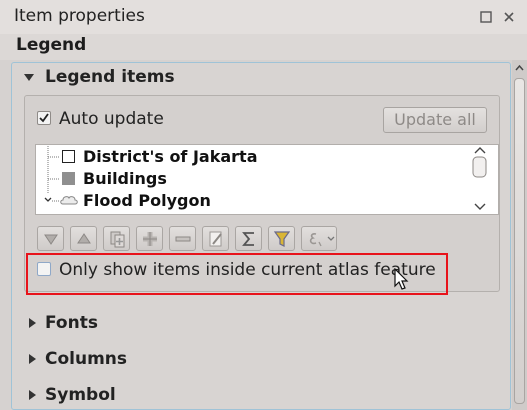  Describe the element at coordinates (486, 15) in the screenshot. I see `float-panel-icon` at that location.